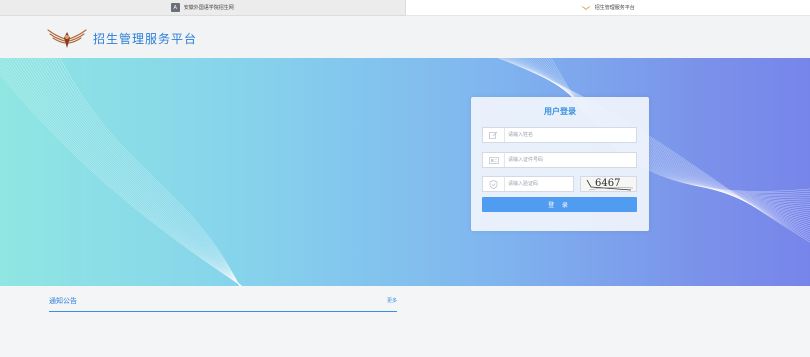  I want to click on captcha-input, so click(540, 184).